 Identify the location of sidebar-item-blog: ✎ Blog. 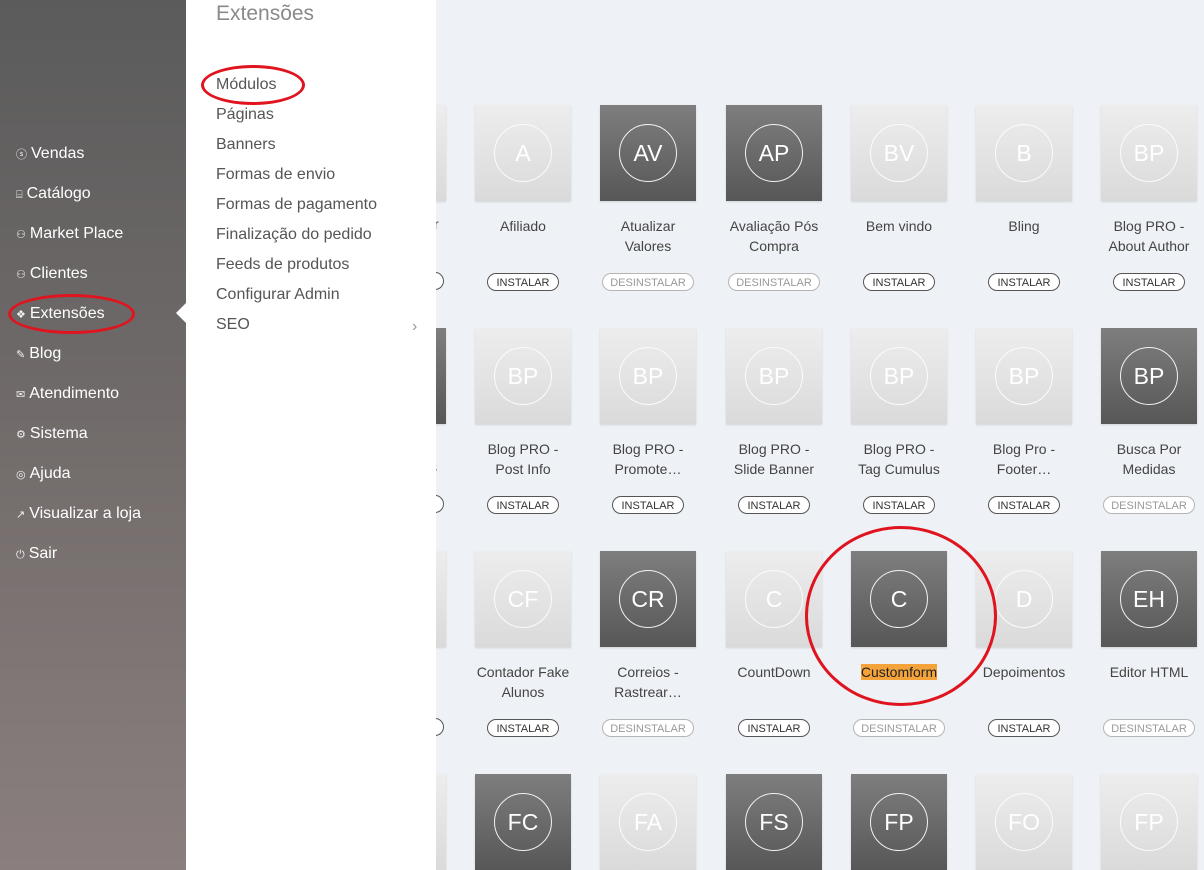
(38, 354).